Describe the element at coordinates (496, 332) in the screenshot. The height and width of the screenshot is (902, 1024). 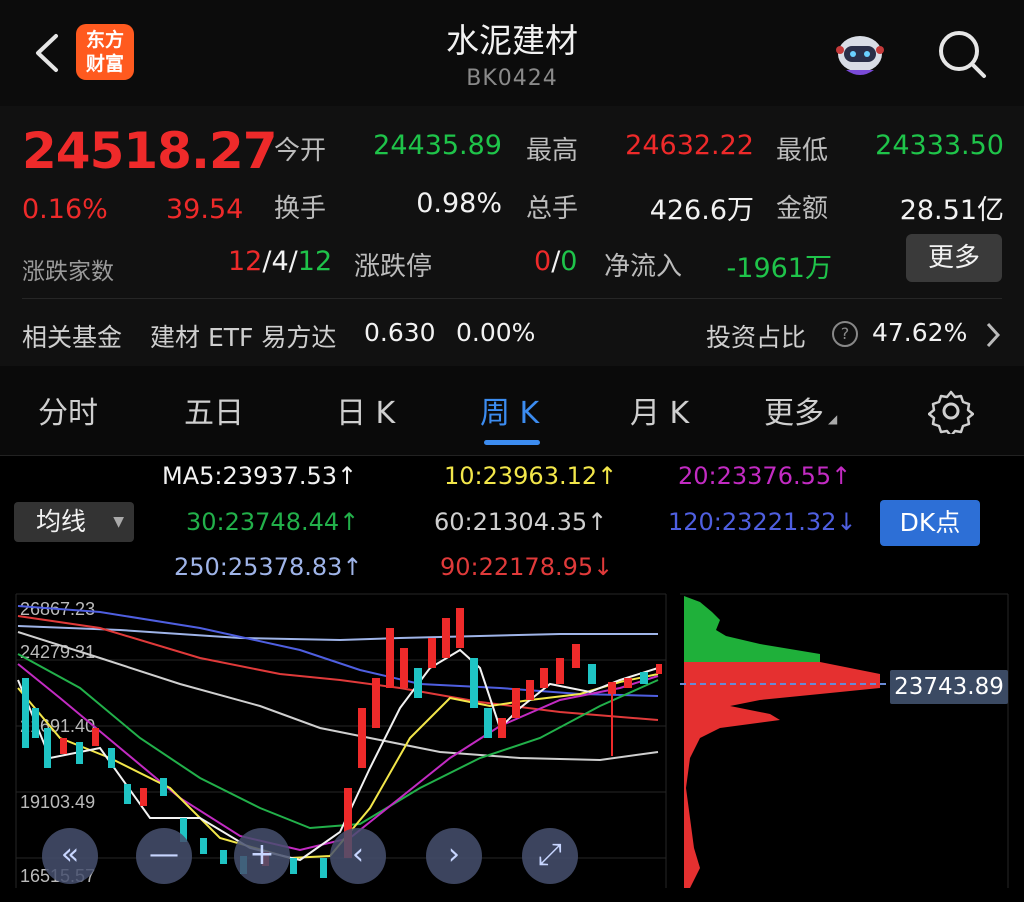
I see `fund-change: 0.00%` at that location.